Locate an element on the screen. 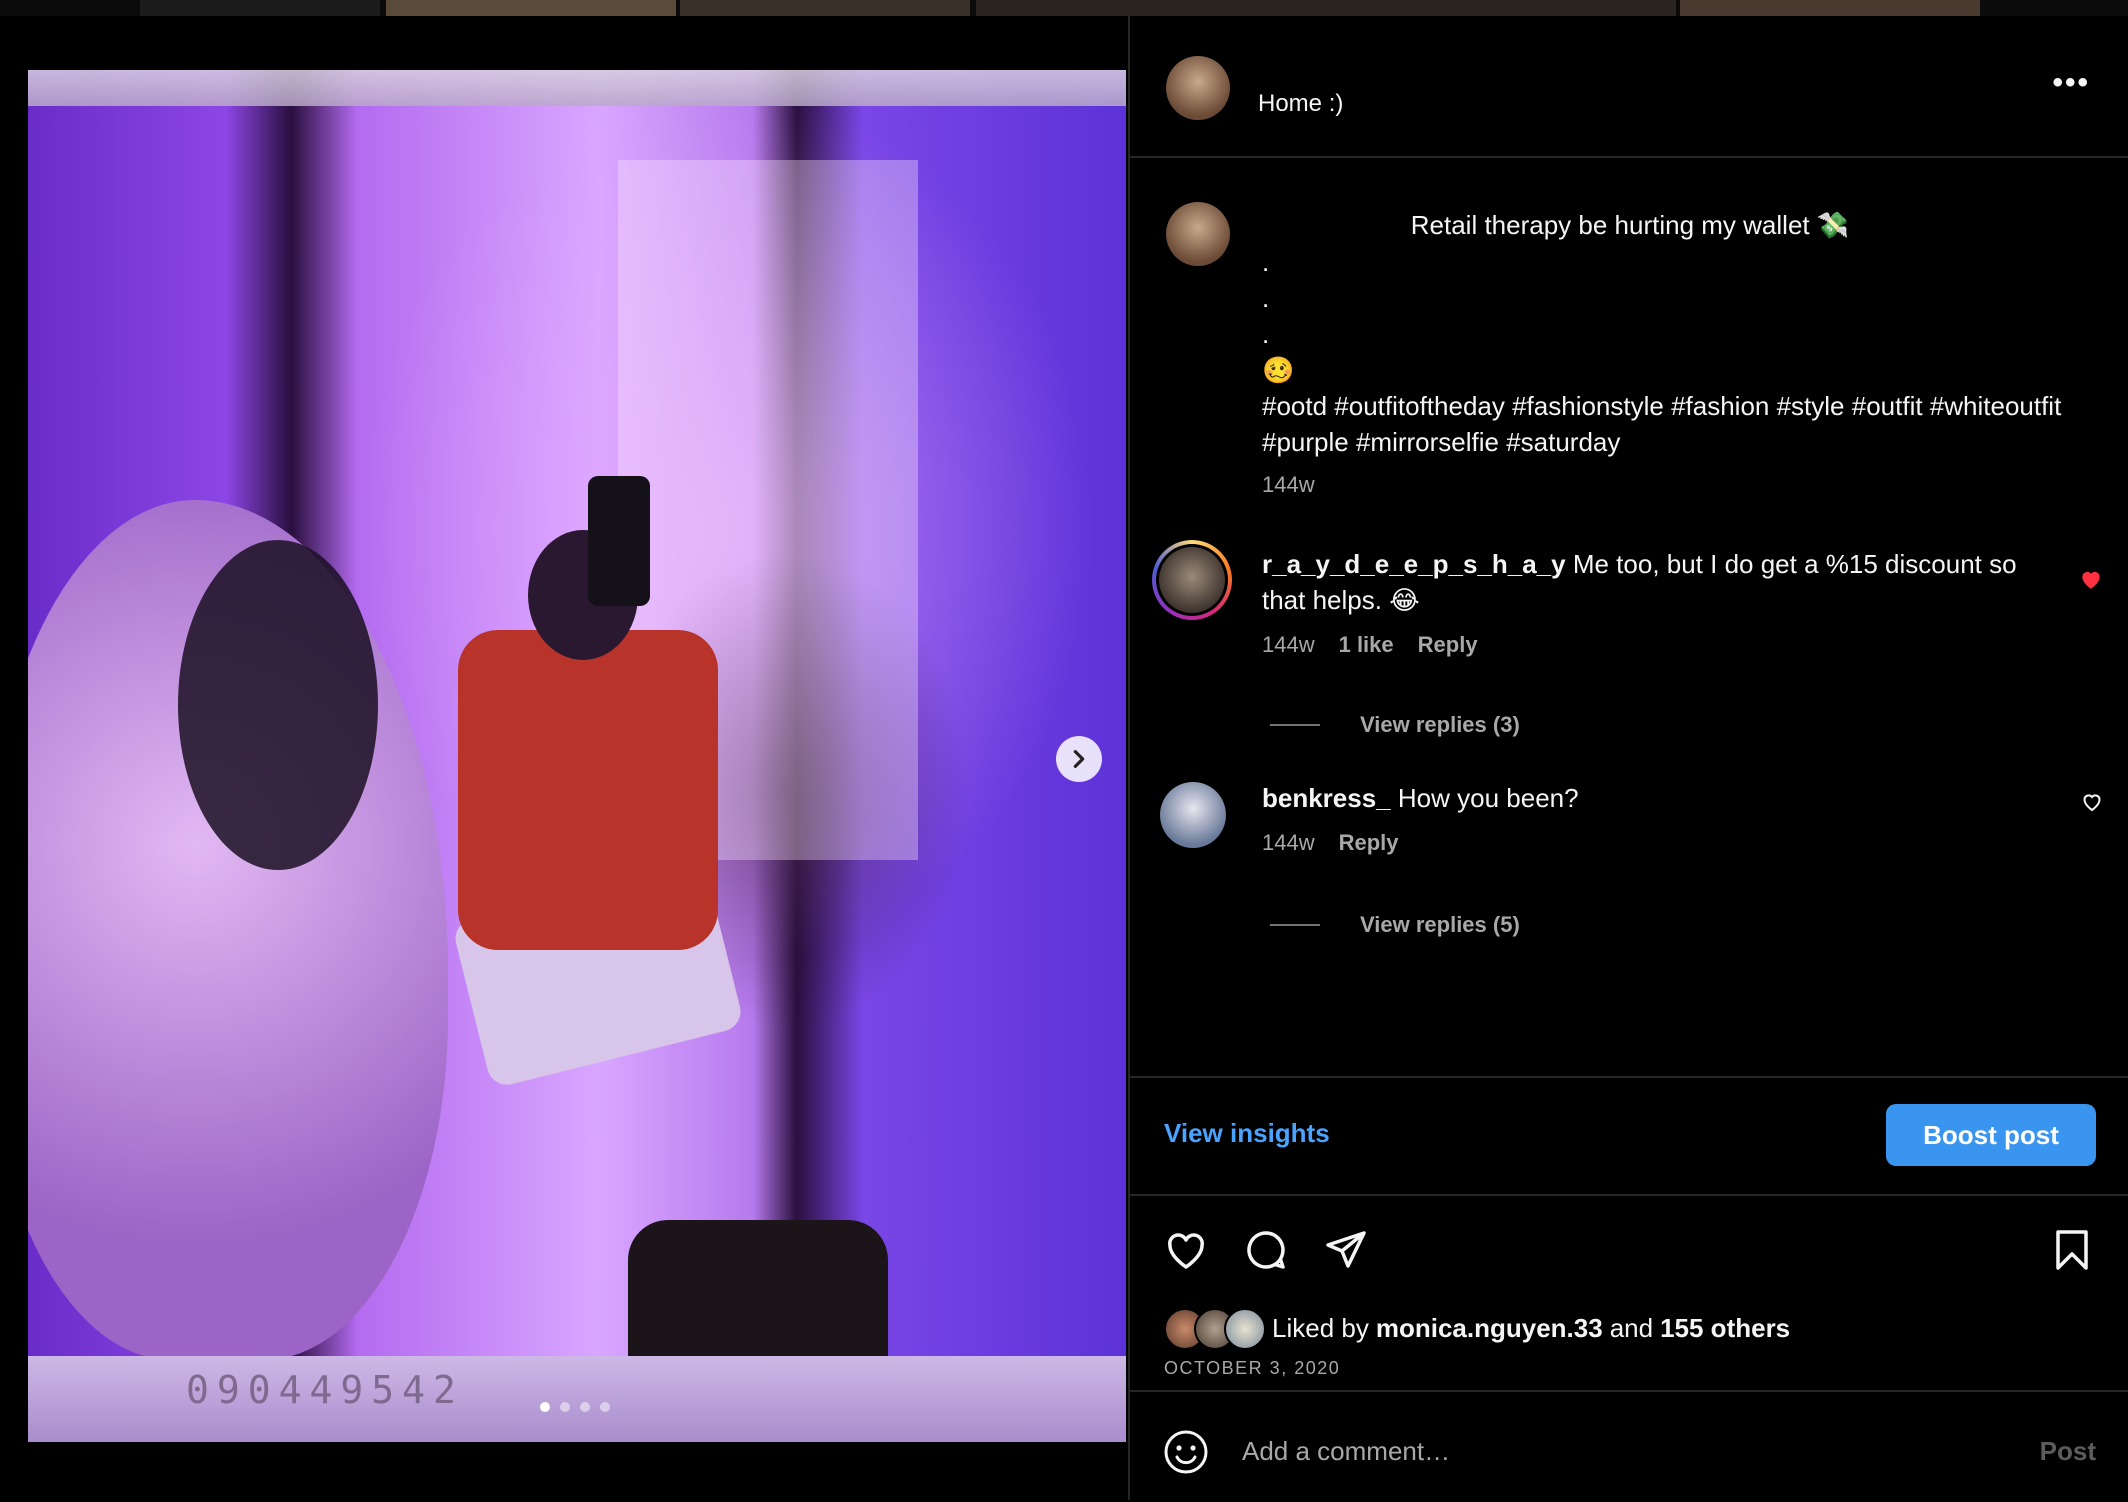 The image size is (2128, 1502). carousel-dots is located at coordinates (575, 1407).